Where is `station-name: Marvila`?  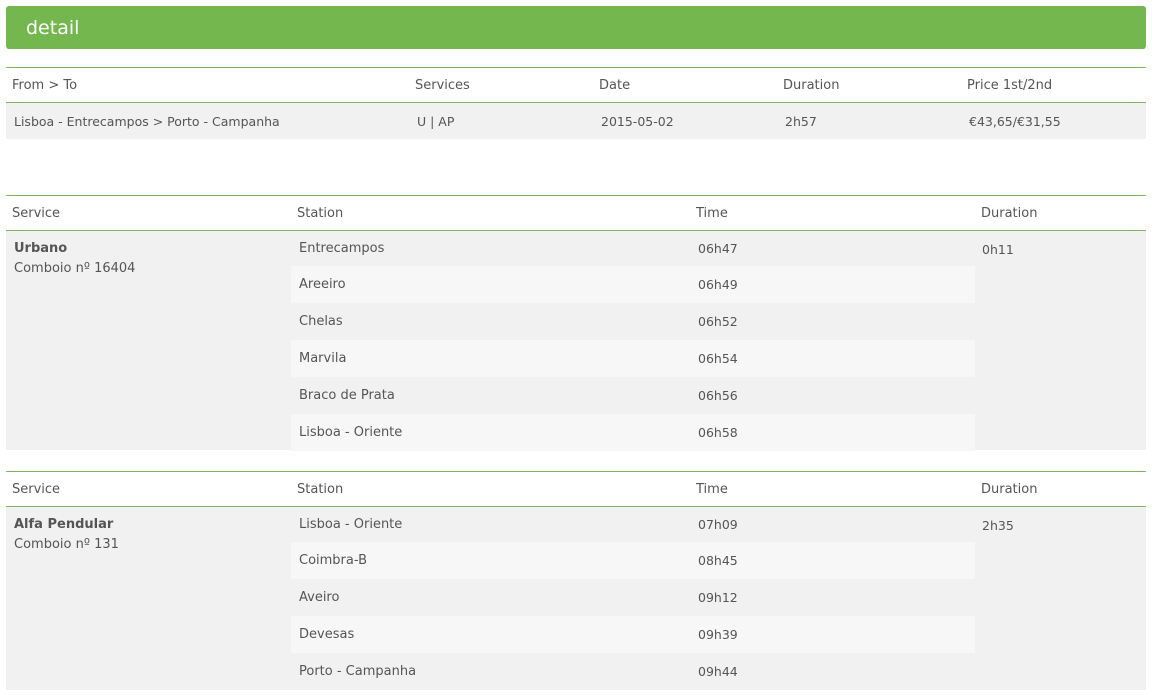
station-name: Marvila is located at coordinates (323, 358).